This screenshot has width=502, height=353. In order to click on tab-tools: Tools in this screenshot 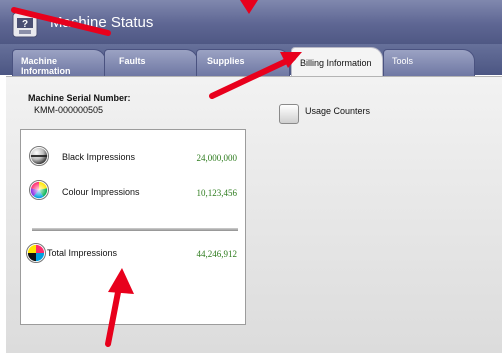, I will do `click(429, 63)`.